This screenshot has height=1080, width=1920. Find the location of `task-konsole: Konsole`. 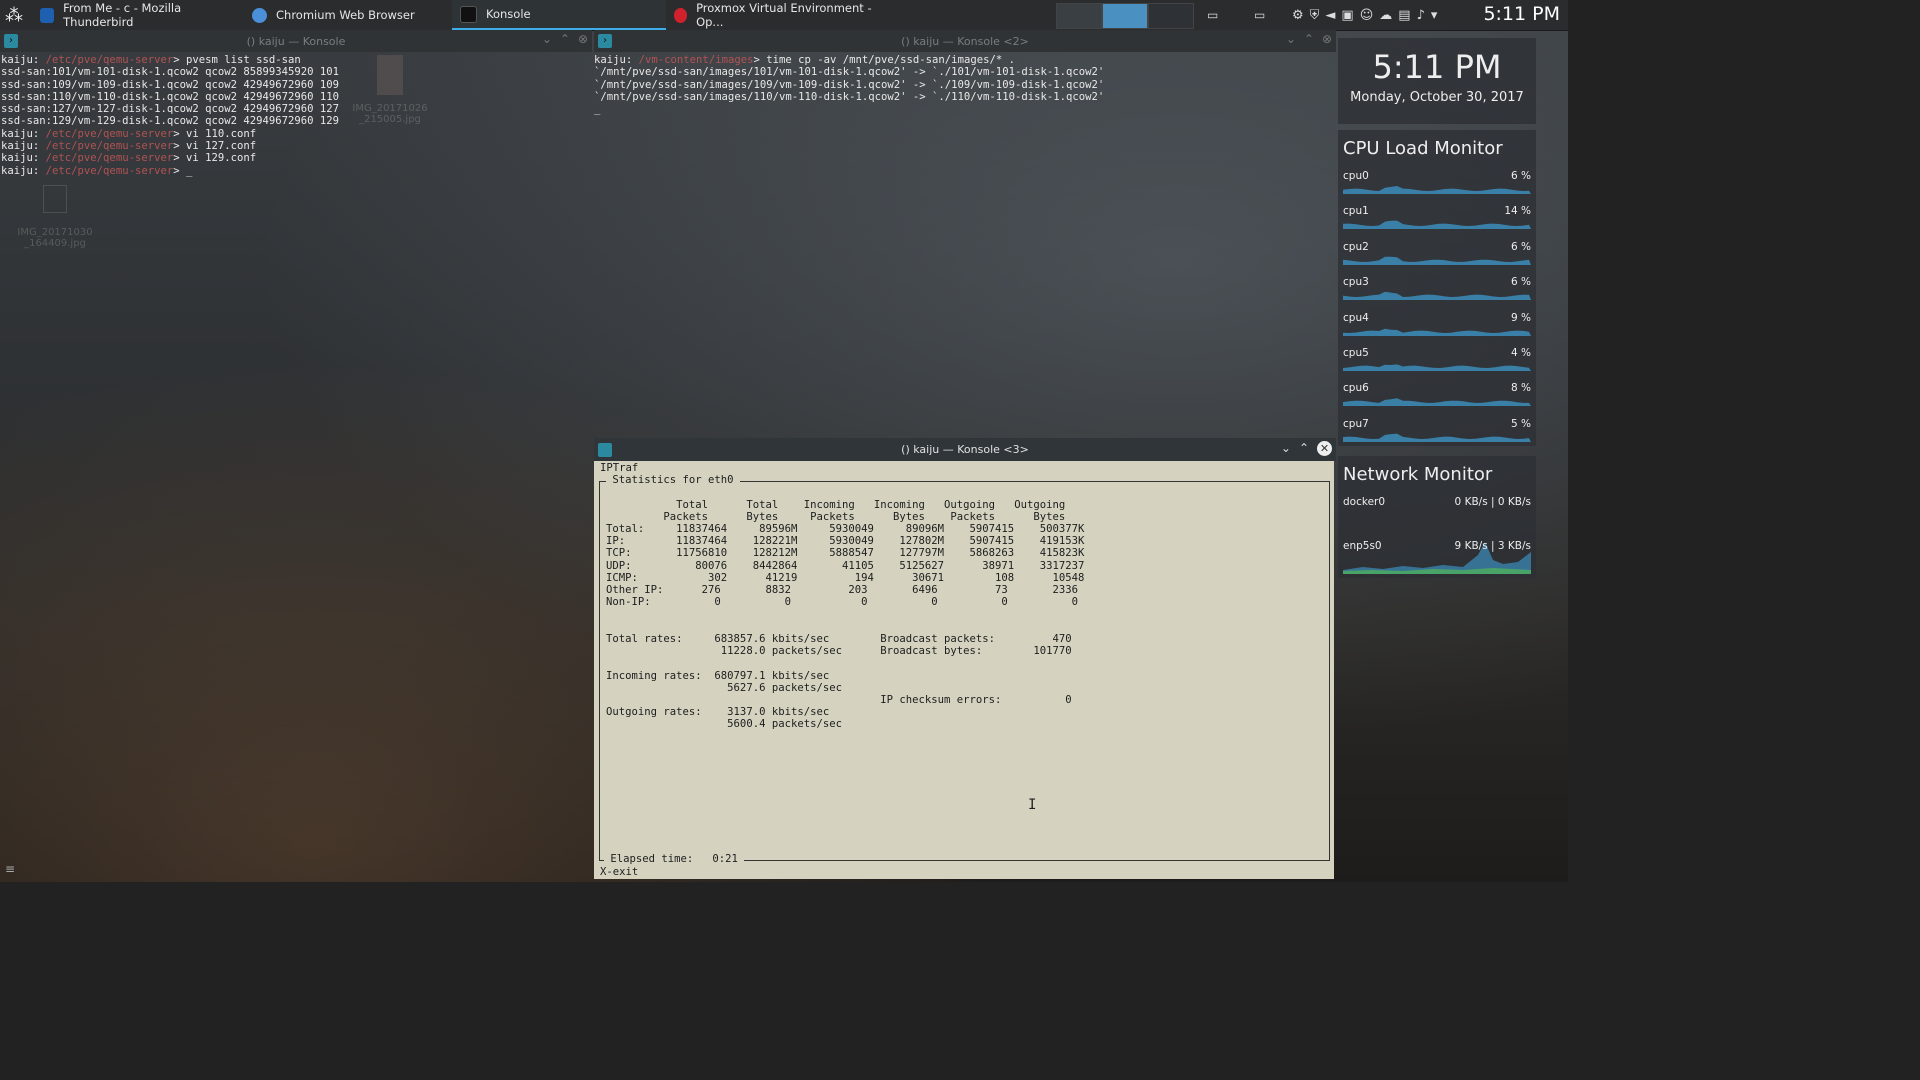

task-konsole: Konsole is located at coordinates (559, 15).